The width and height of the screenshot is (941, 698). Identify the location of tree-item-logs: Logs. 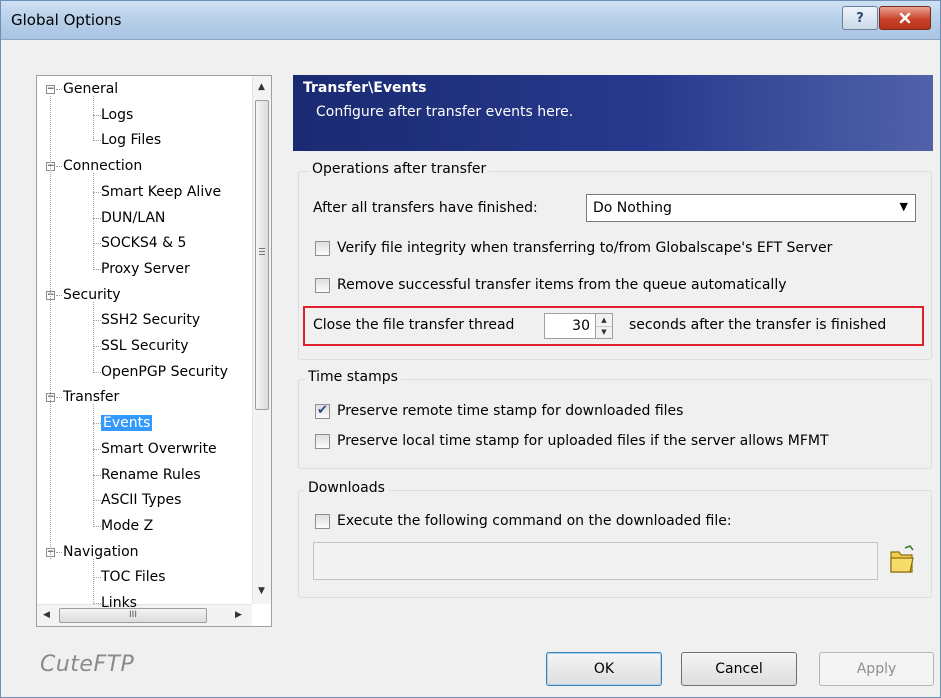
(117, 115).